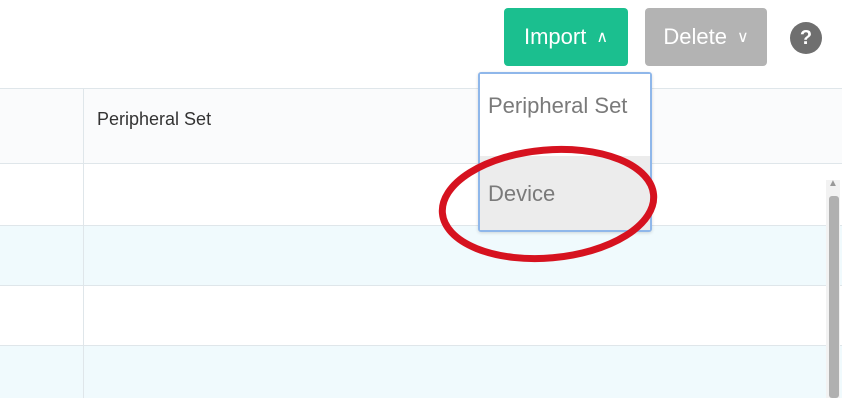 The width and height of the screenshot is (842, 398). What do you see at coordinates (83, 243) in the screenshot?
I see `column-divider` at bounding box center [83, 243].